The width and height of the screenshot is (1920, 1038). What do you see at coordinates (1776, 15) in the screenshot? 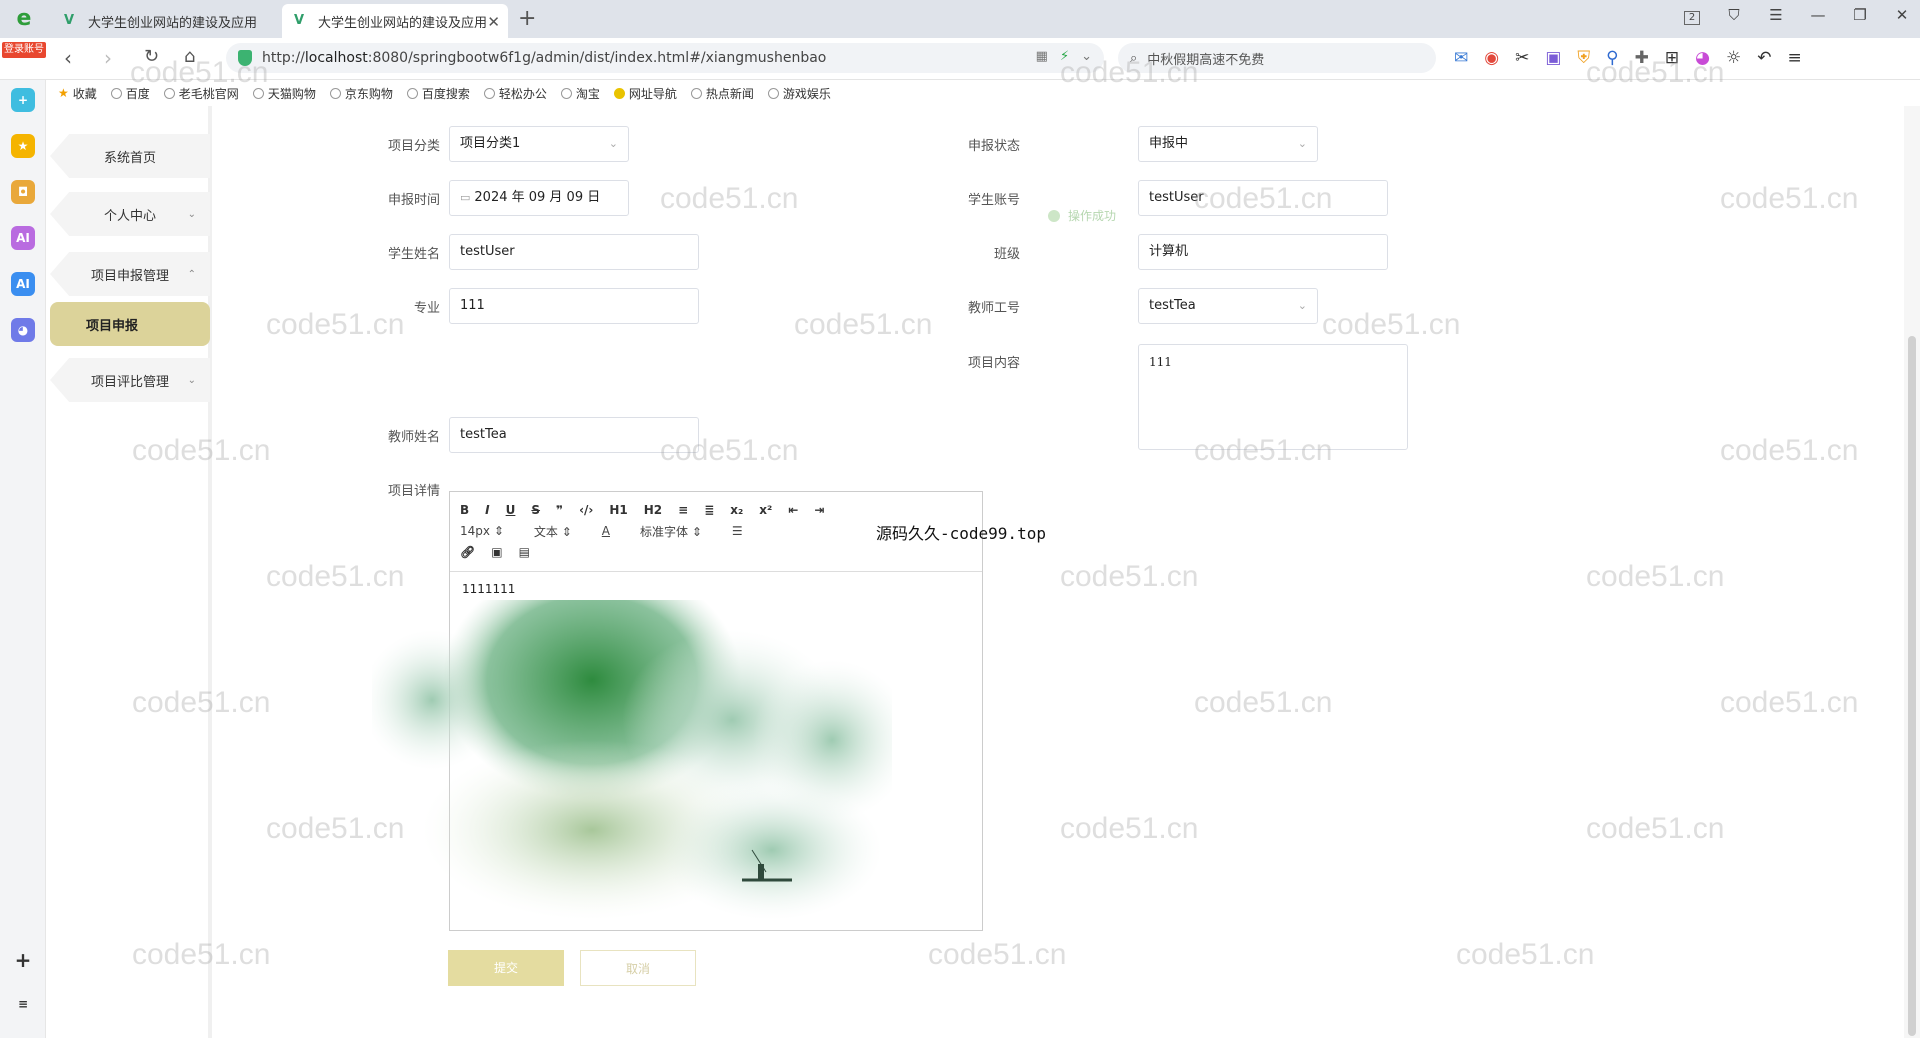
I see `menu-icon: ☰` at bounding box center [1776, 15].